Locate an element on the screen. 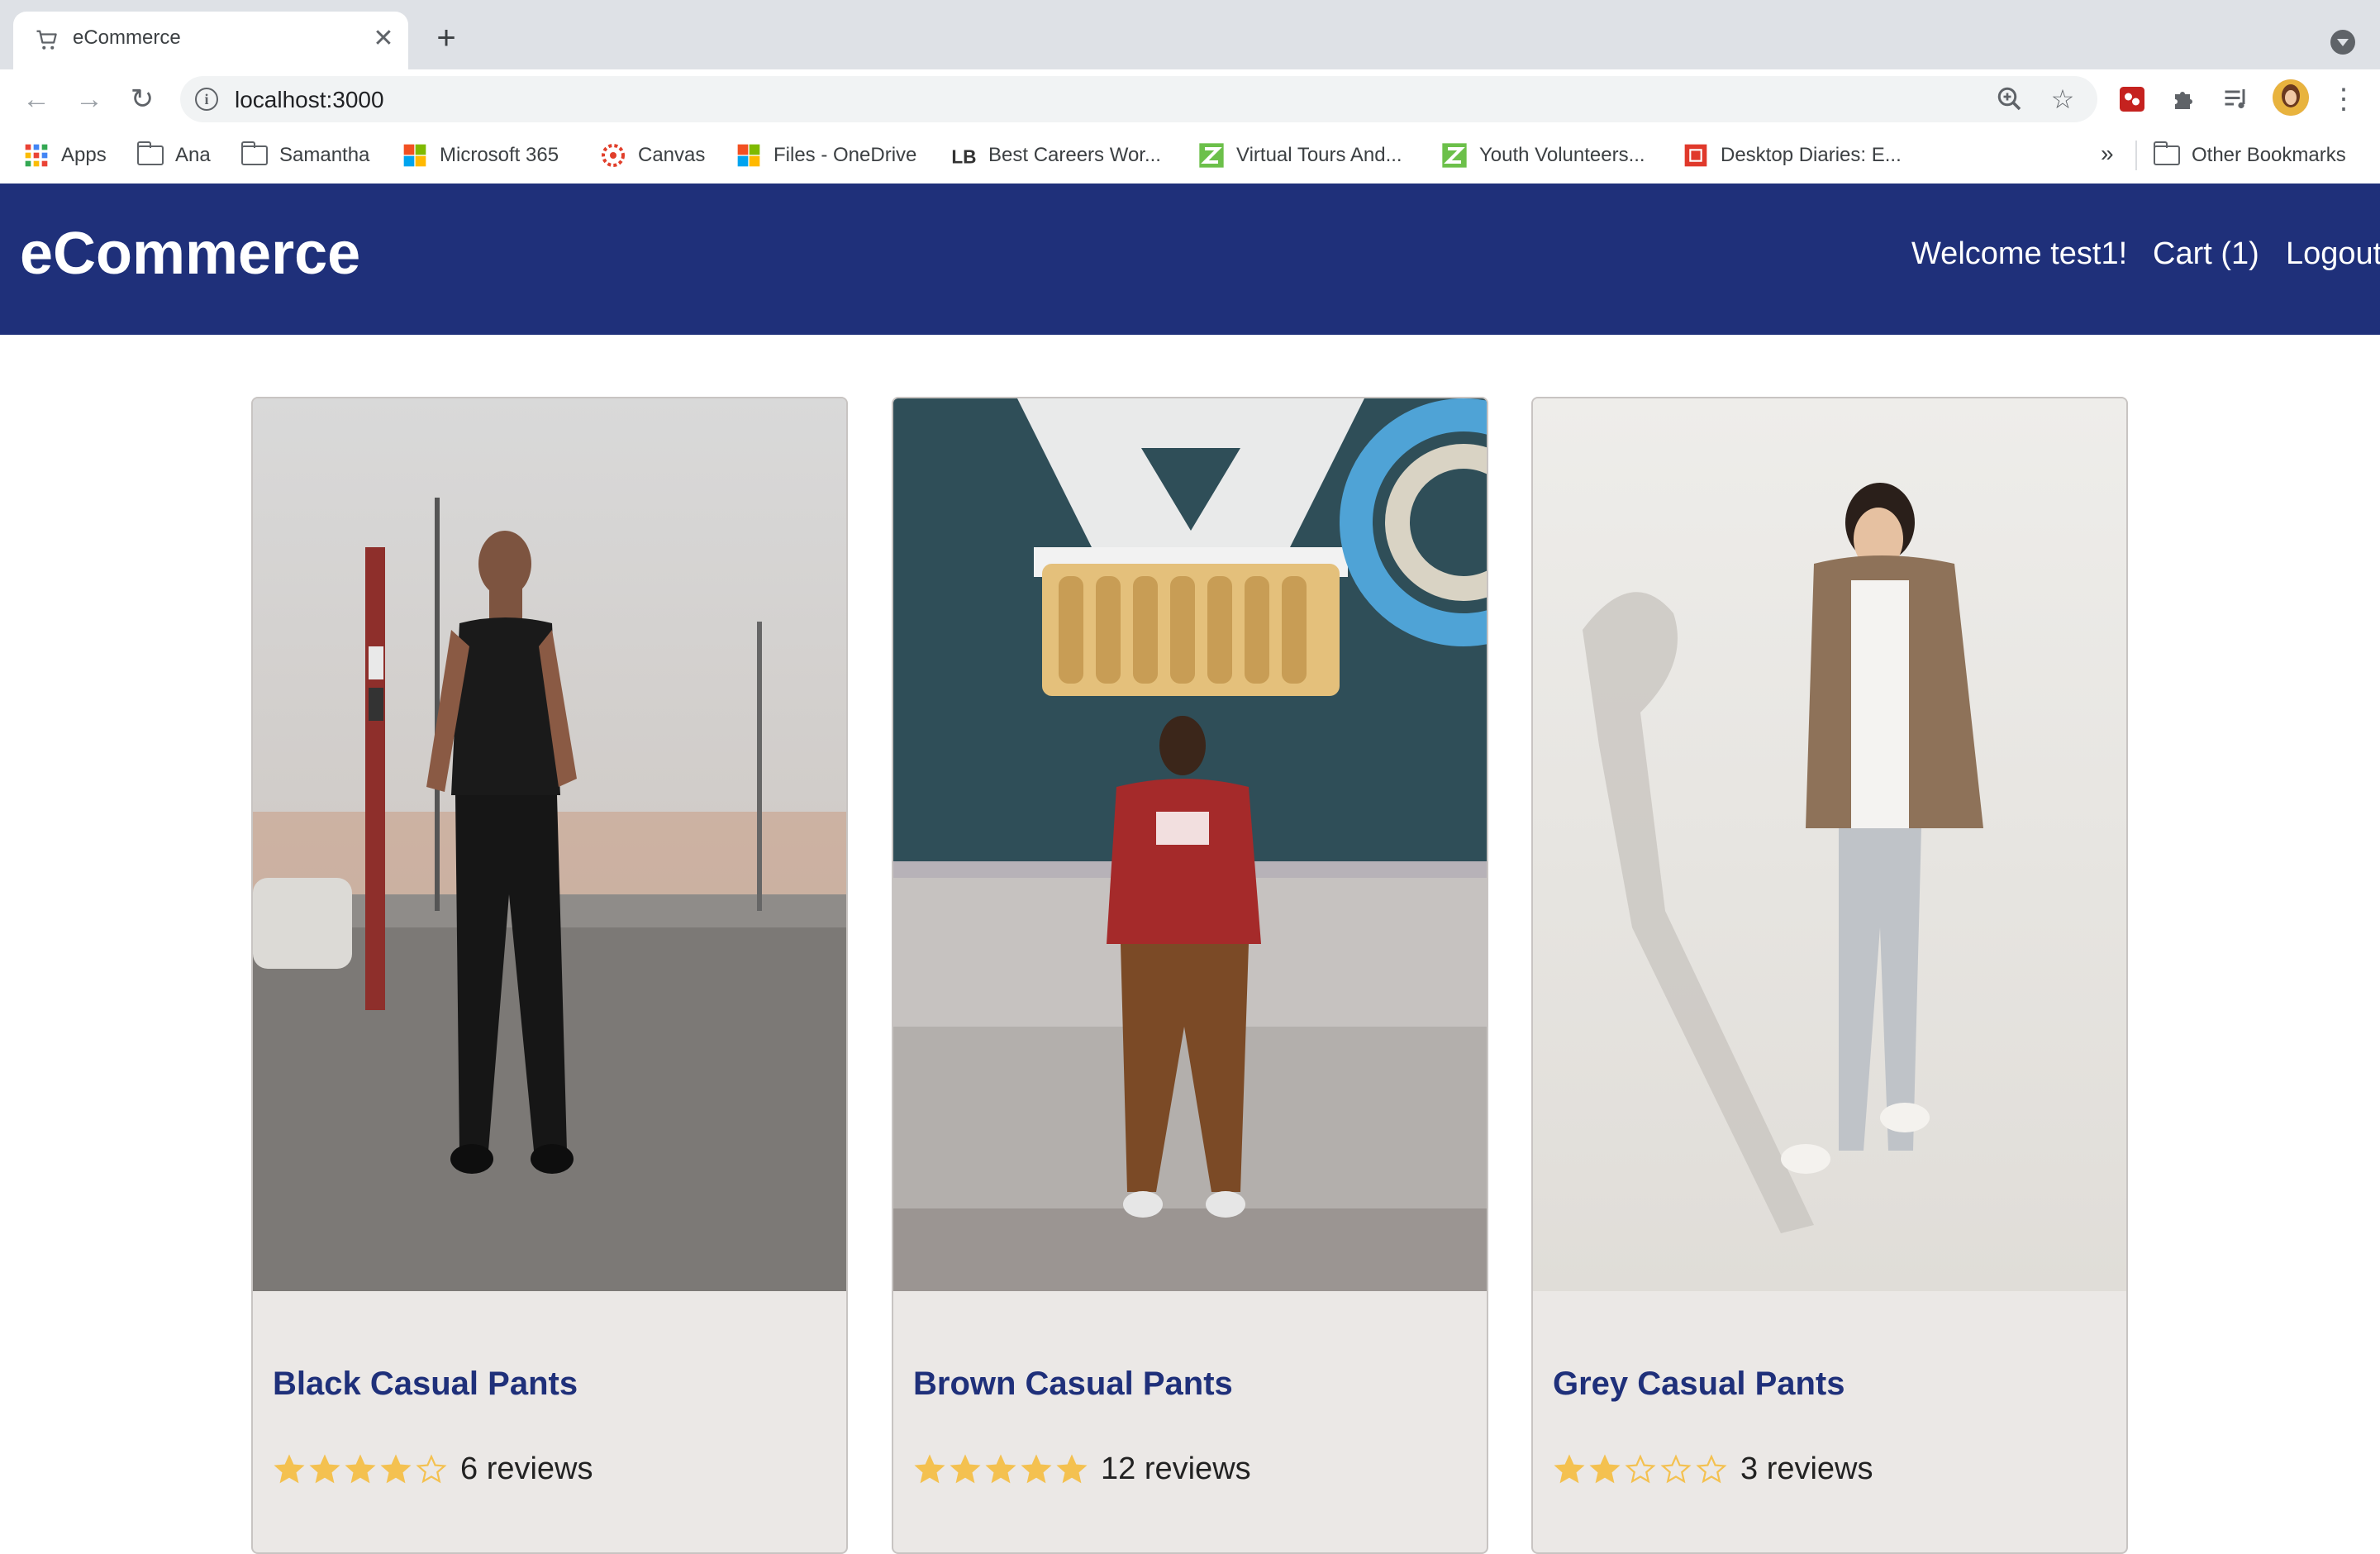  bookmark-label: Ana is located at coordinates (193, 155).